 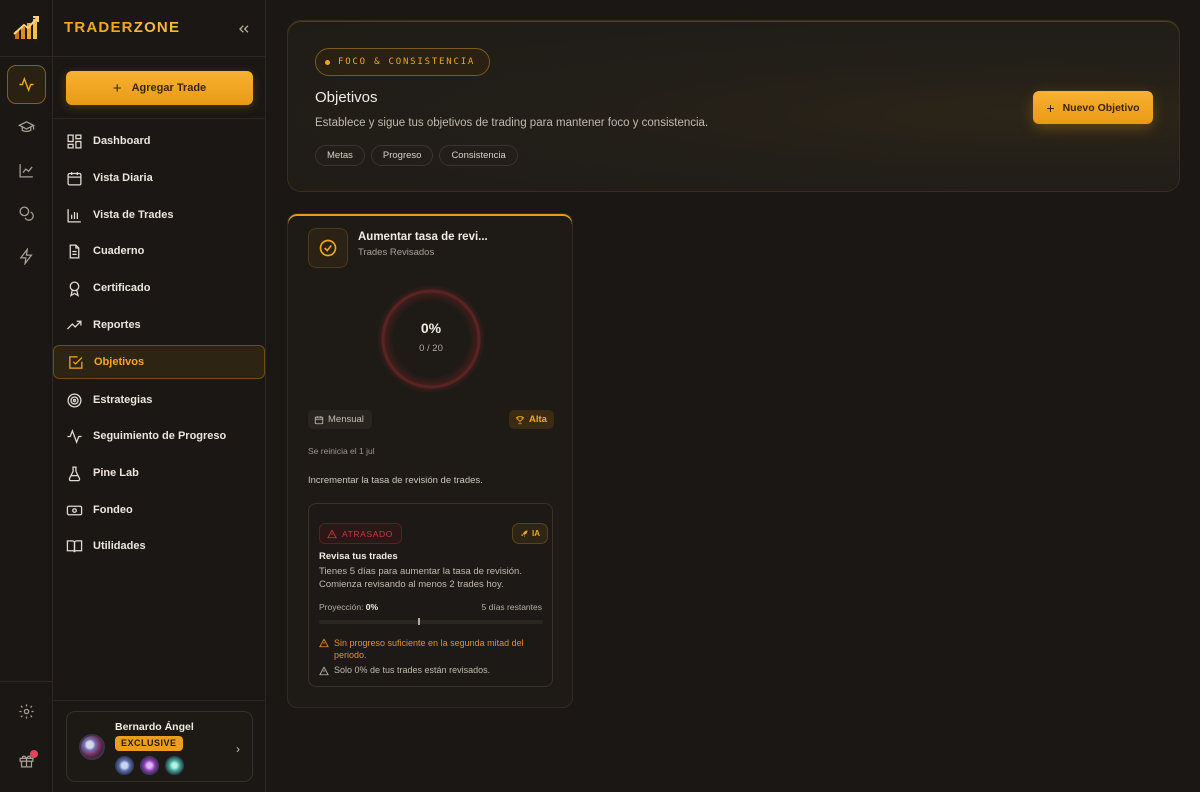 What do you see at coordinates (34, 754) in the screenshot?
I see `notification-dot` at bounding box center [34, 754].